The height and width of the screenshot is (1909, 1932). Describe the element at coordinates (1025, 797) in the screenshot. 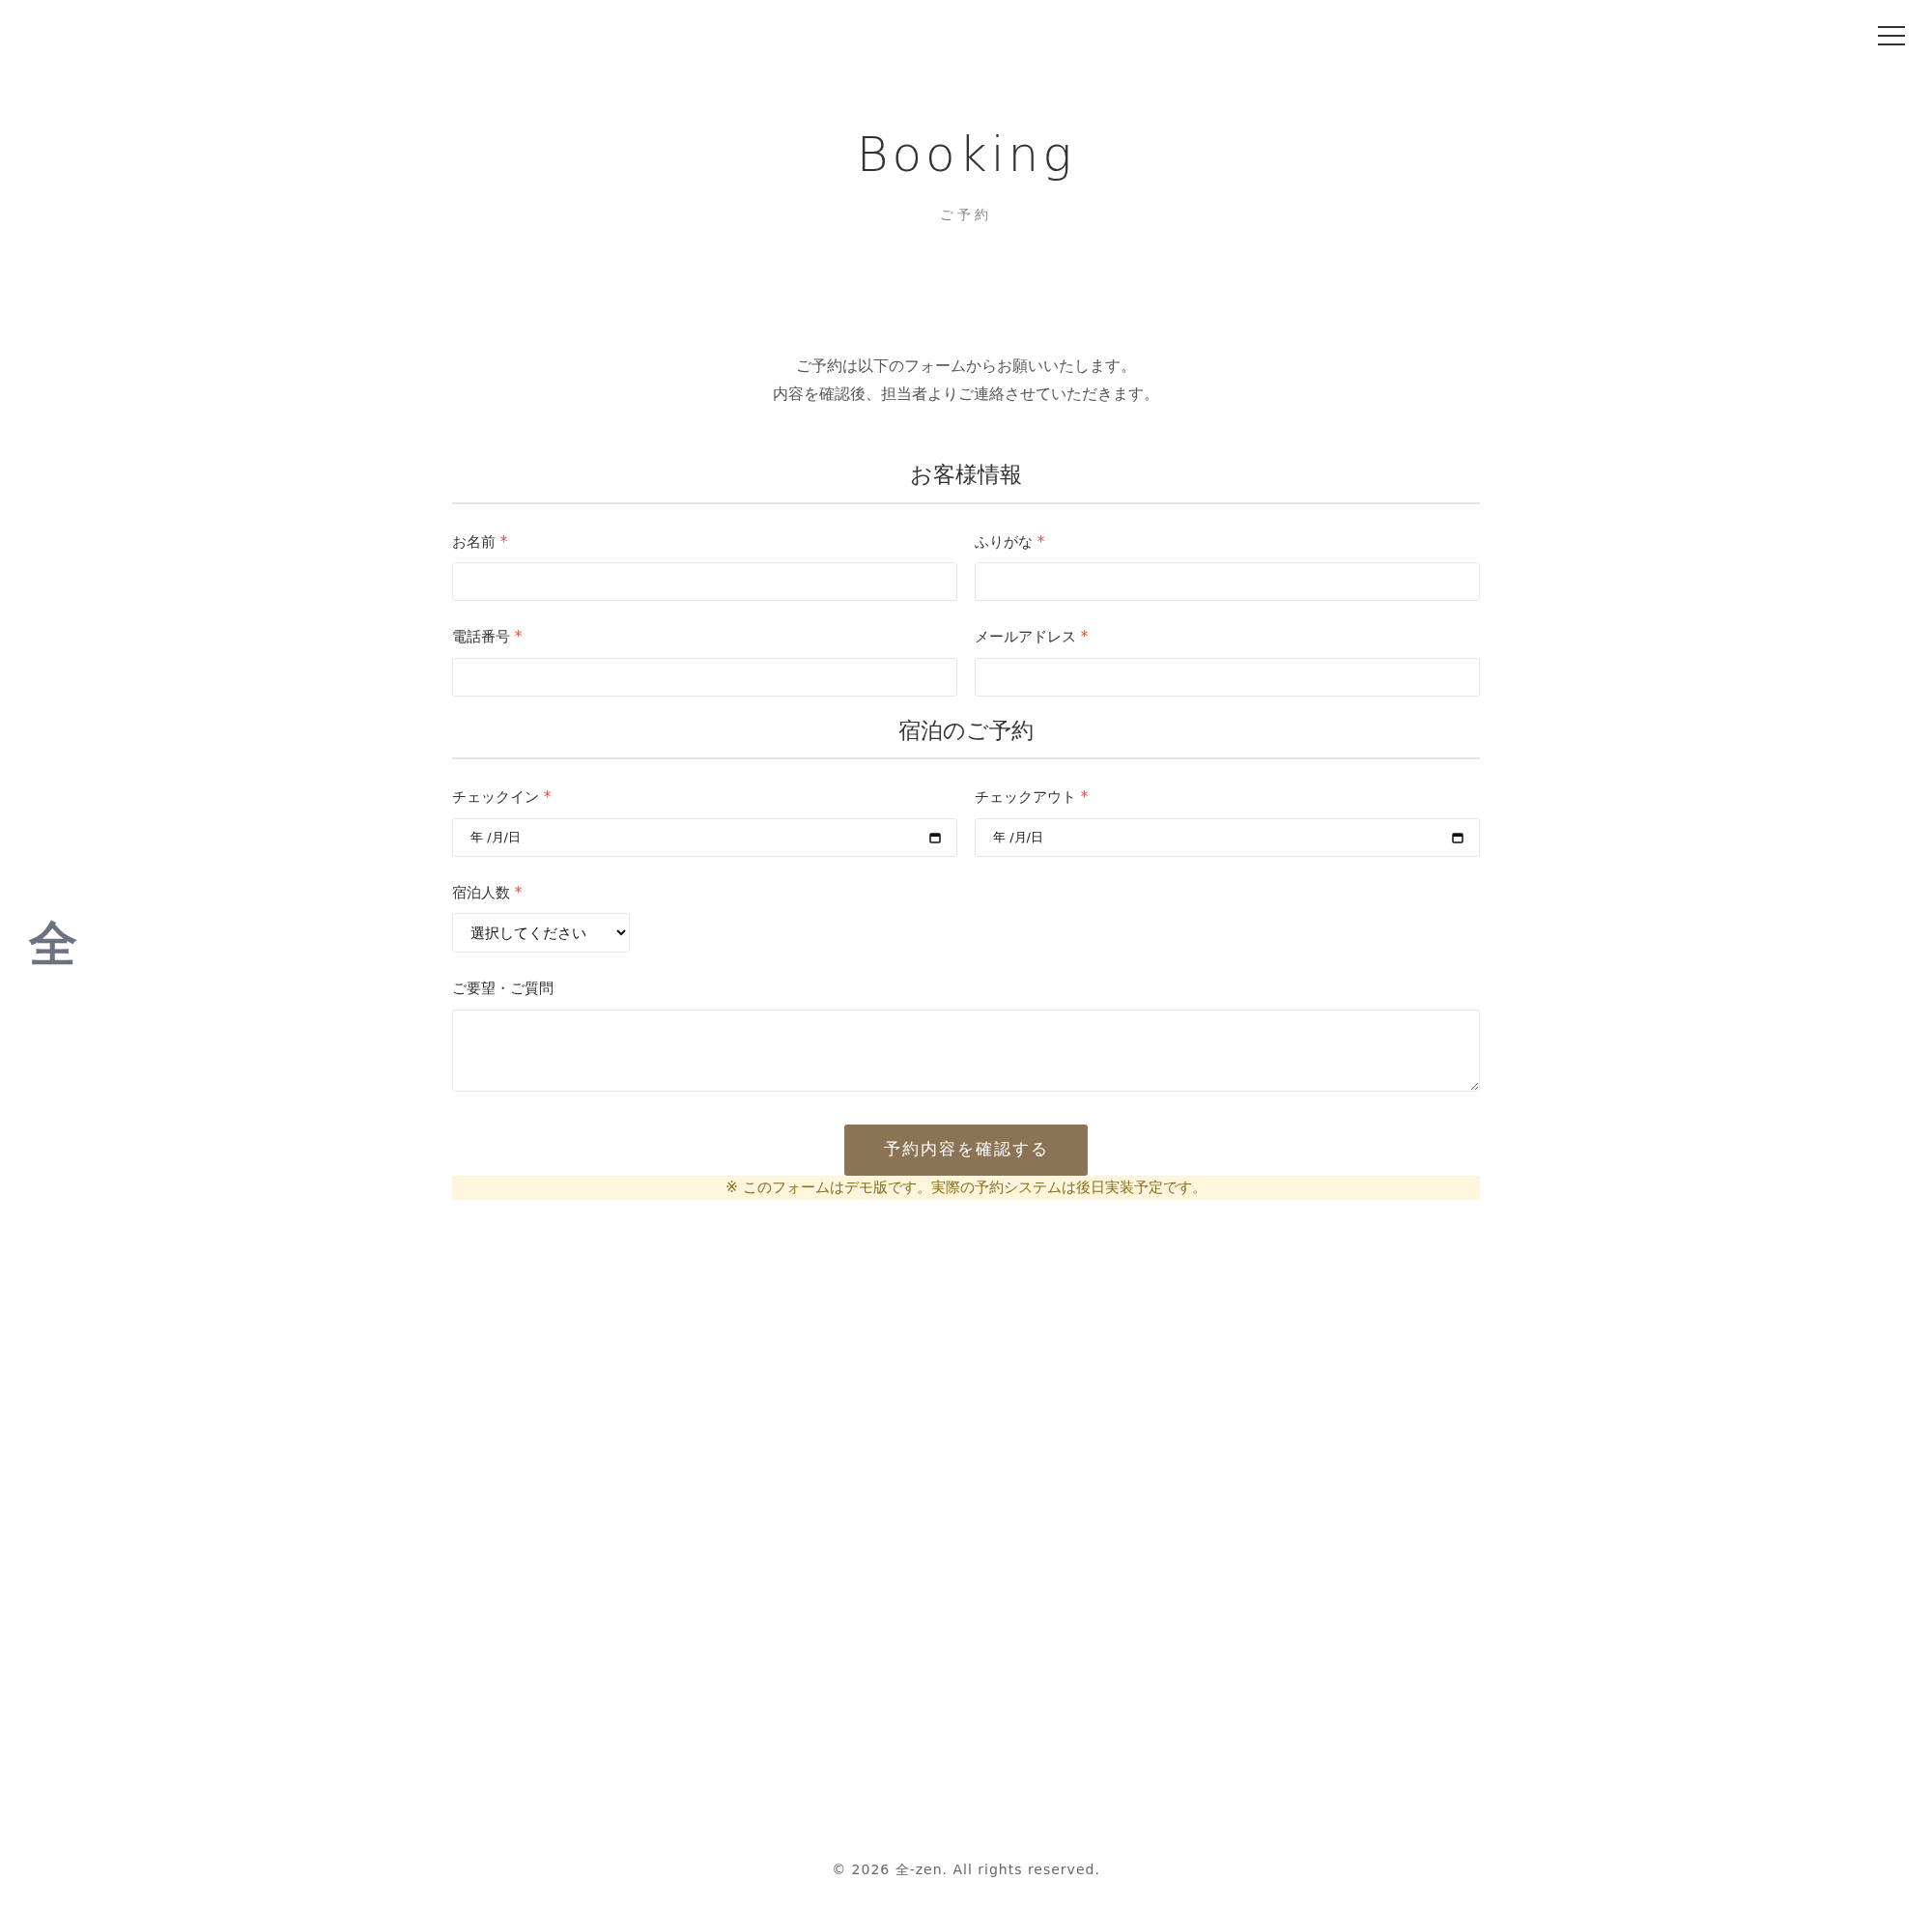

I see `field-label: チェックアウト` at that location.